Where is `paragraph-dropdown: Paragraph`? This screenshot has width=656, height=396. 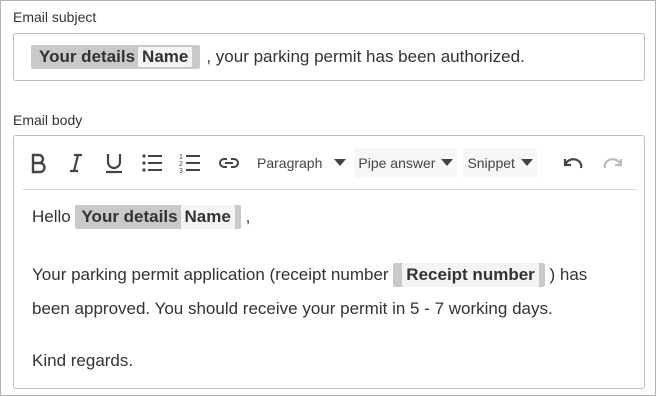
paragraph-dropdown: Paragraph is located at coordinates (302, 163).